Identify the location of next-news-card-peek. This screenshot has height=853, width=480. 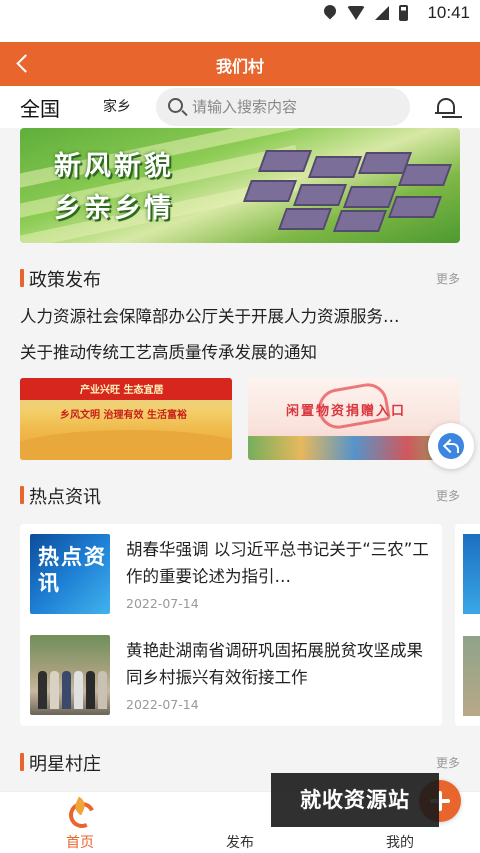
(467, 625).